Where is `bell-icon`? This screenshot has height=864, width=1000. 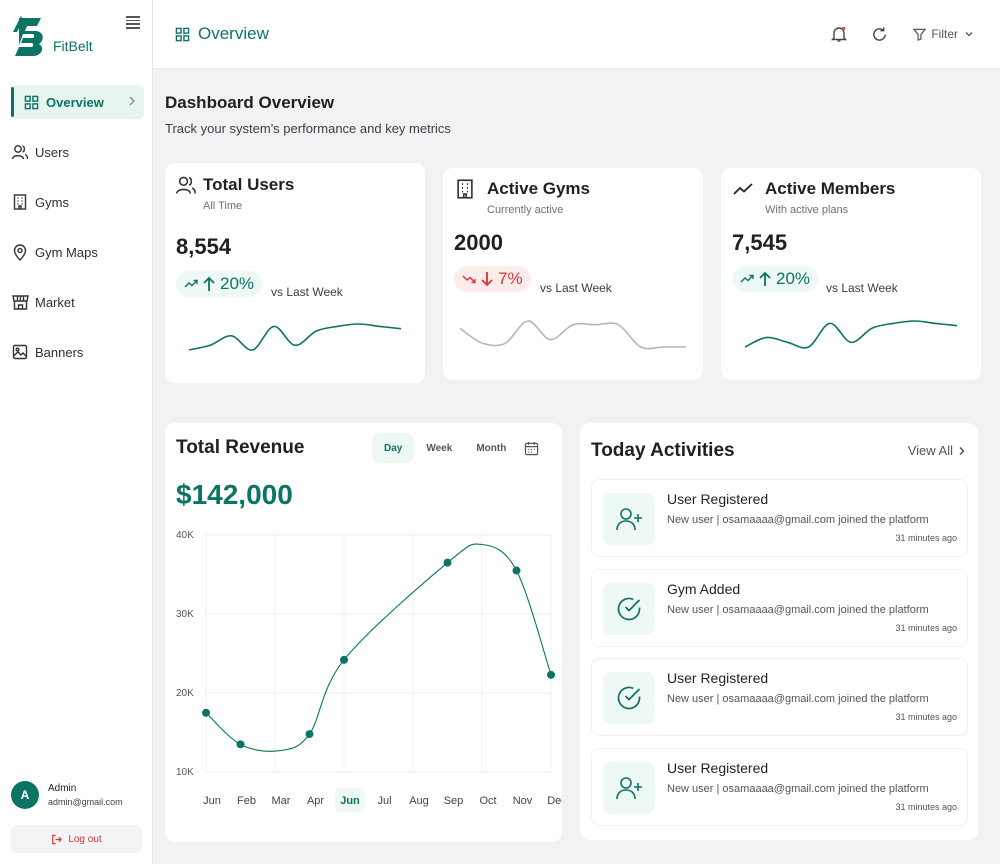 bell-icon is located at coordinates (839, 34).